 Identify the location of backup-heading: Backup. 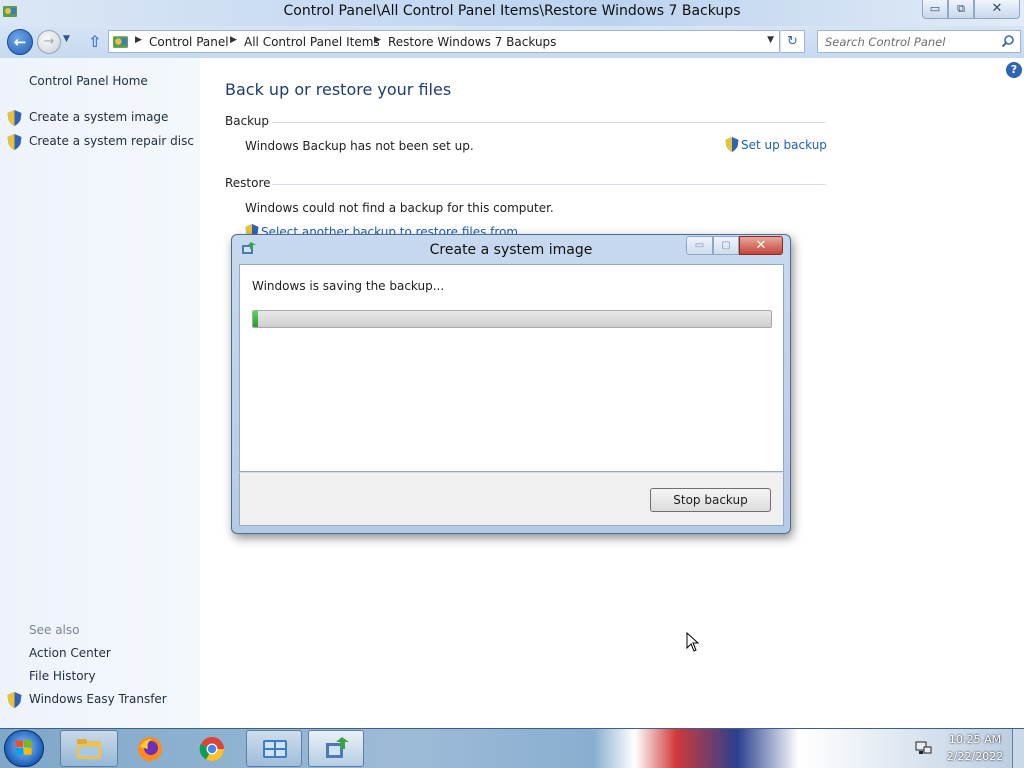
(247, 121).